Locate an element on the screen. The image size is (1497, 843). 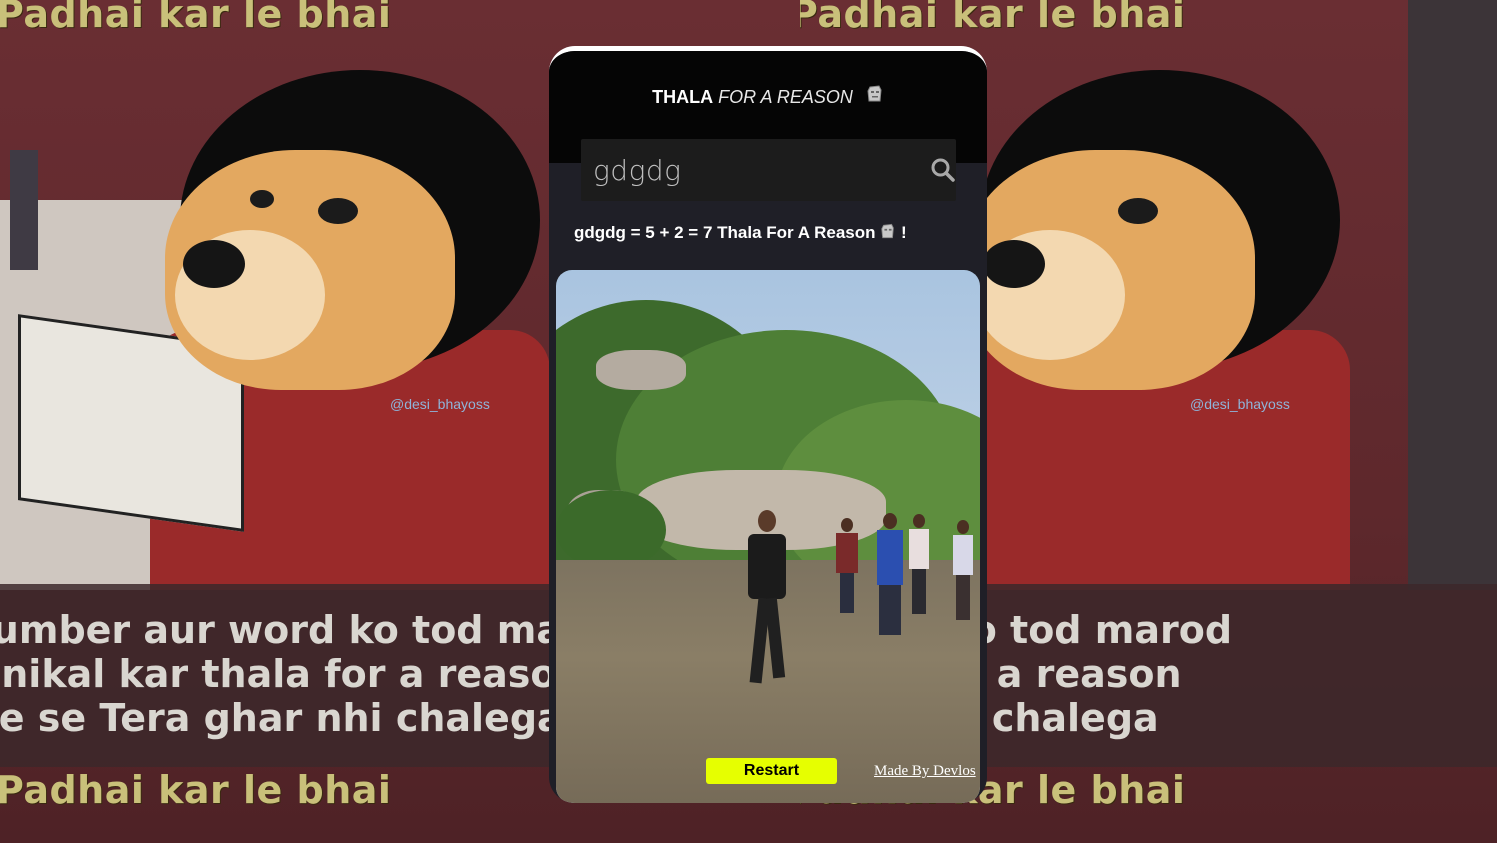
restart-button: Restart is located at coordinates (771, 771).